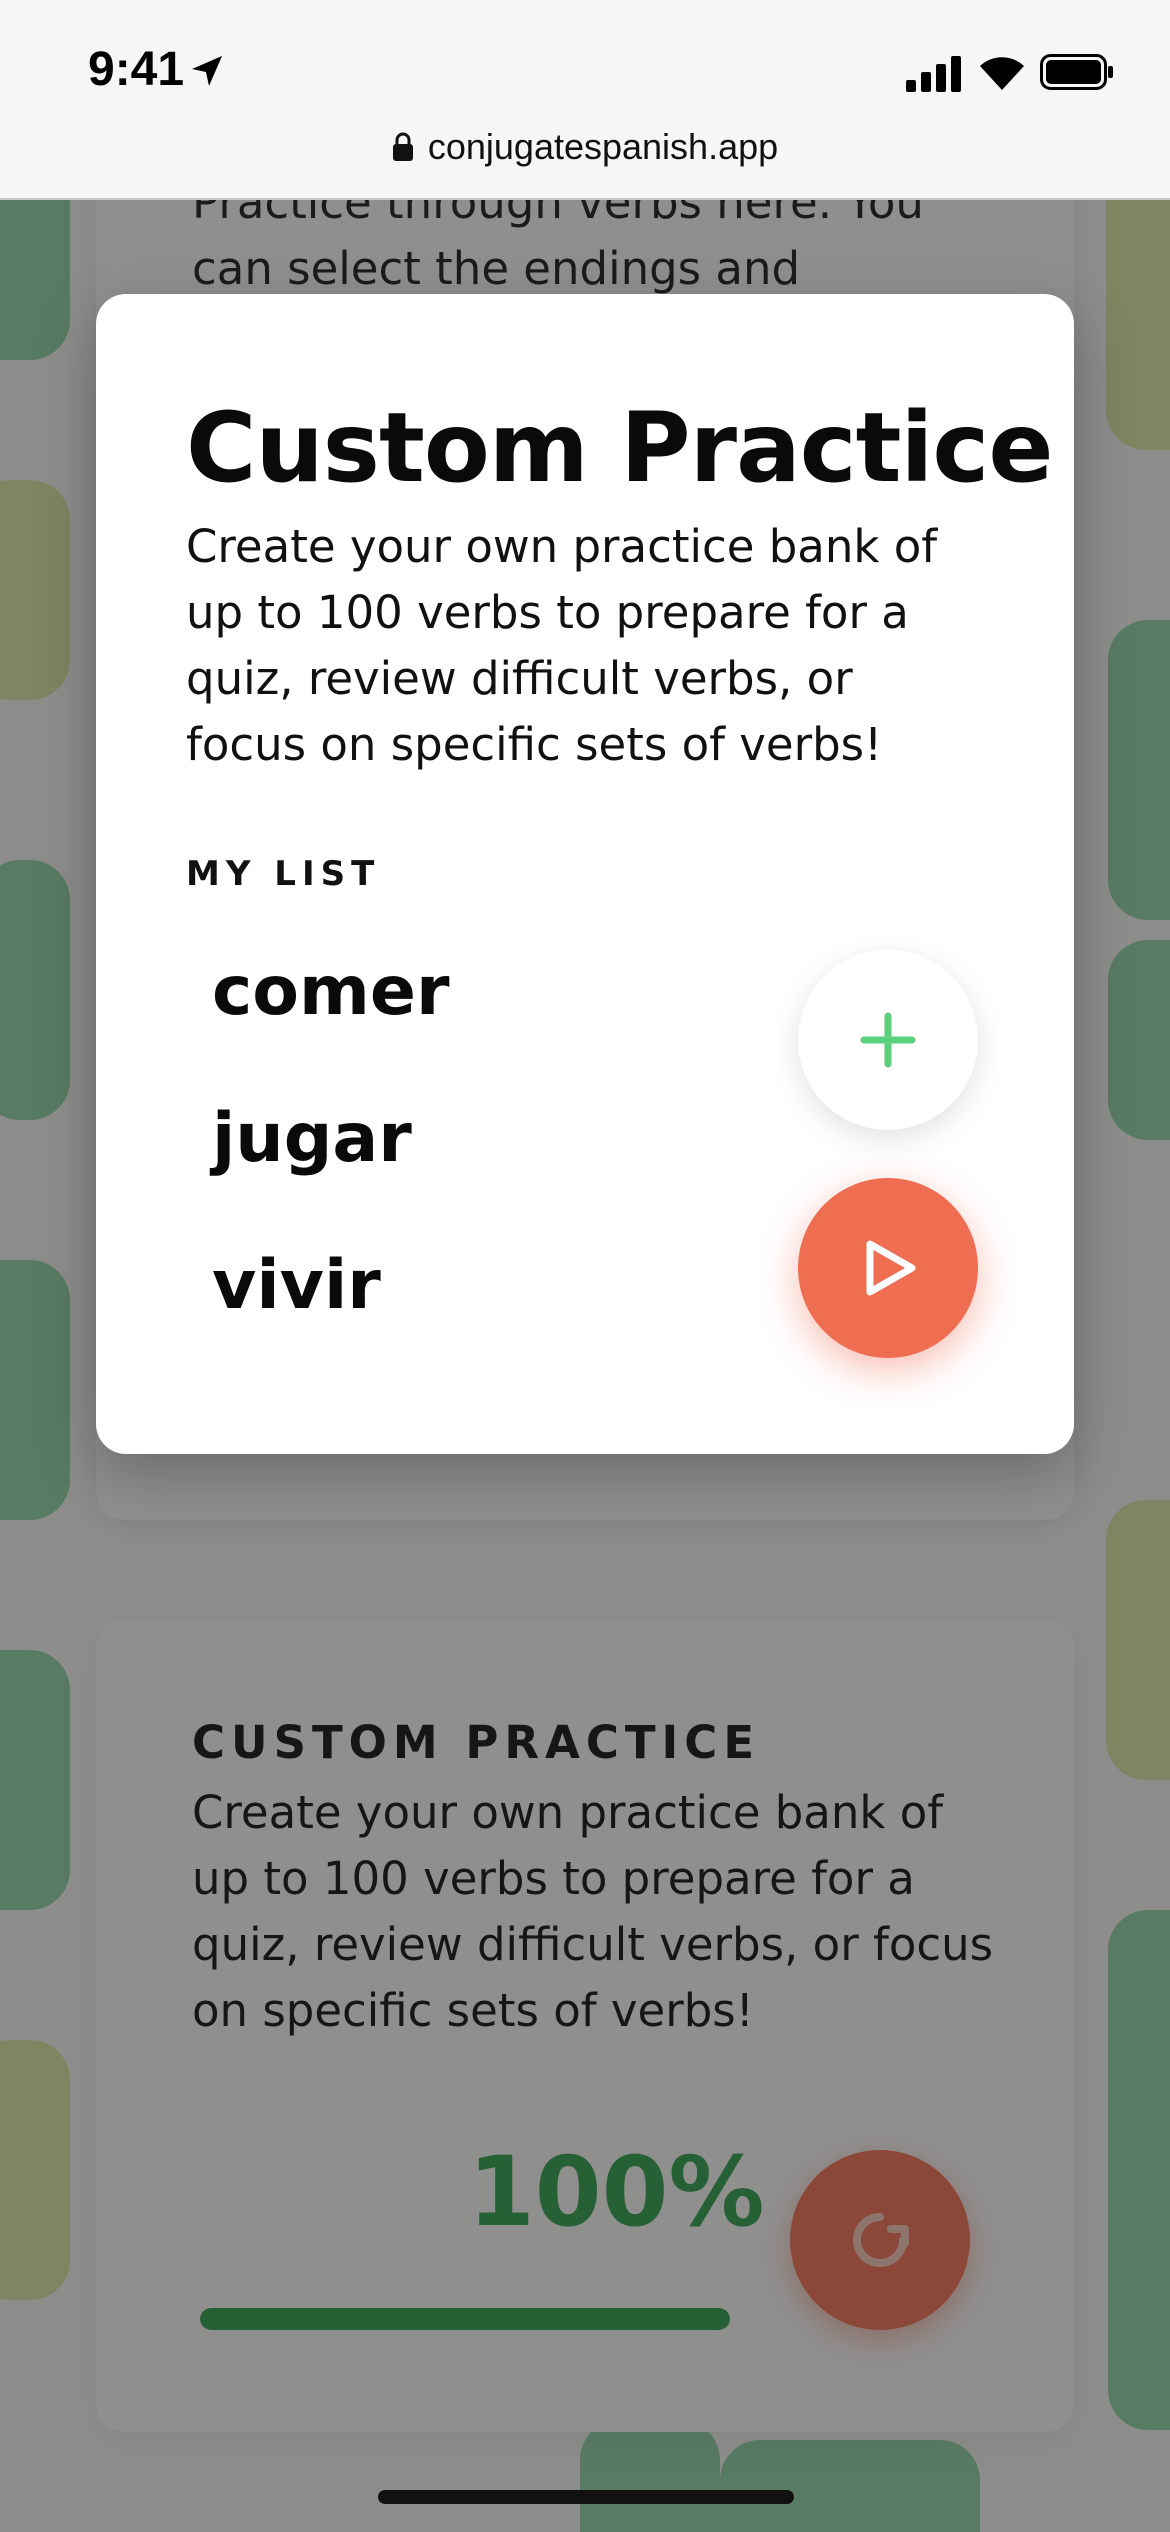 The image size is (1170, 2532). I want to click on verb-item: vivir, so click(331, 1311).